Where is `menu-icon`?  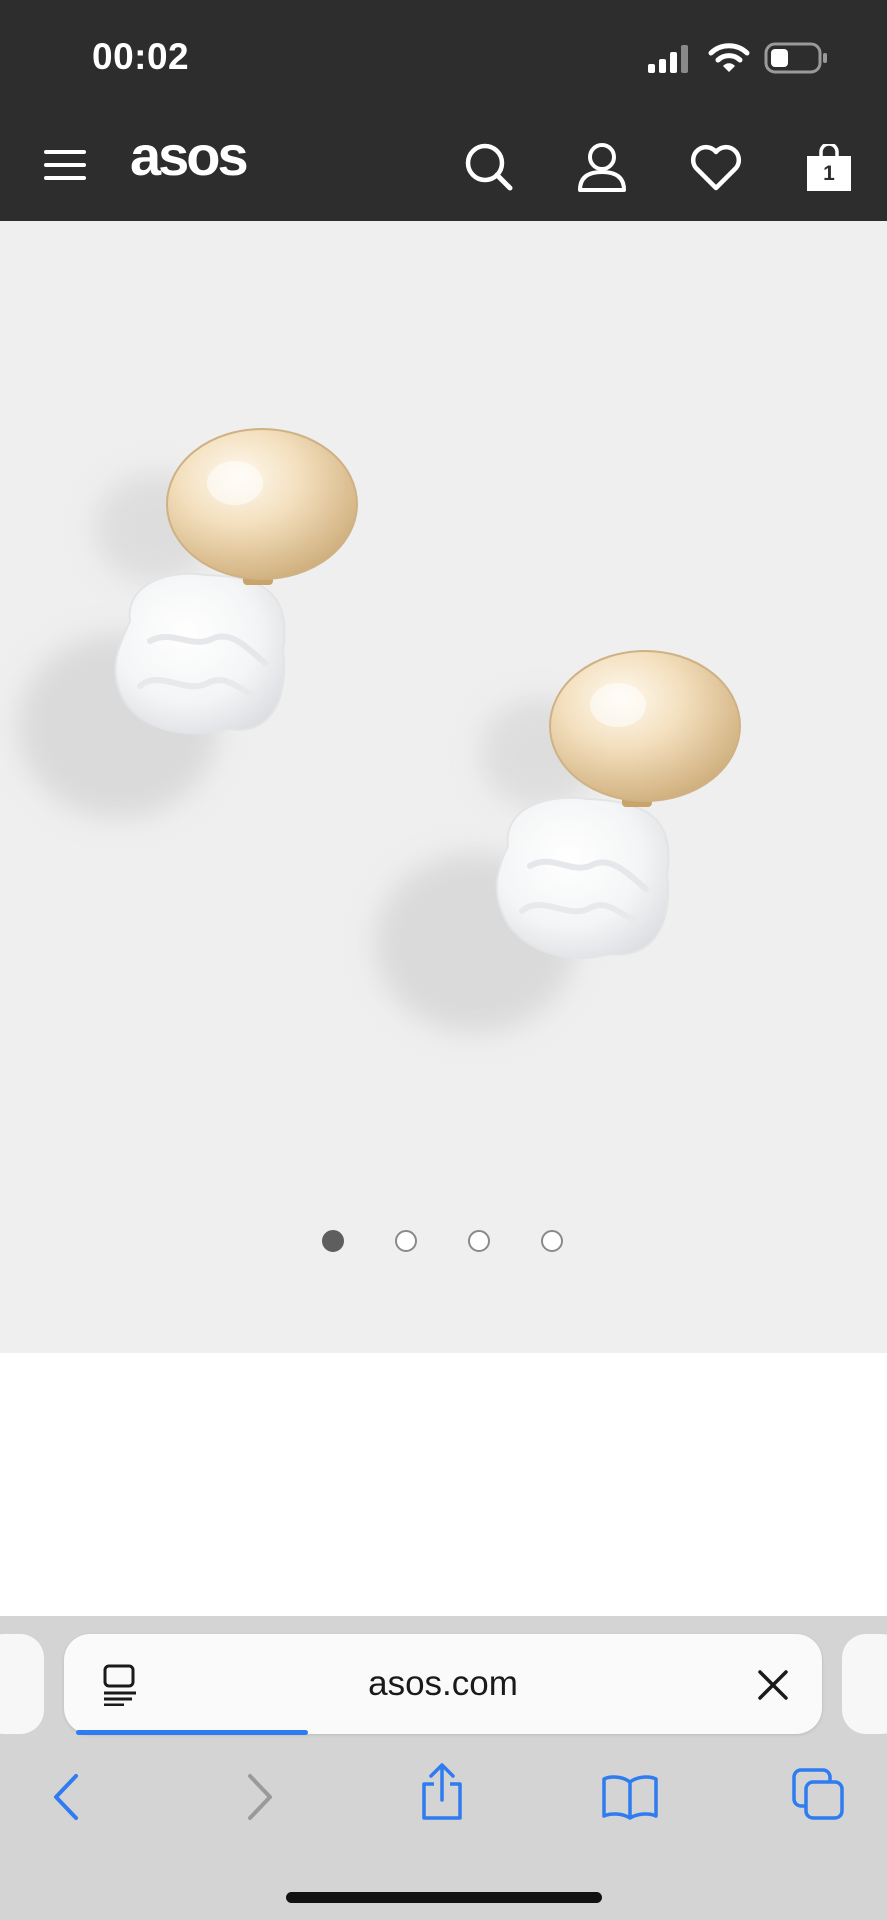 menu-icon is located at coordinates (66, 166).